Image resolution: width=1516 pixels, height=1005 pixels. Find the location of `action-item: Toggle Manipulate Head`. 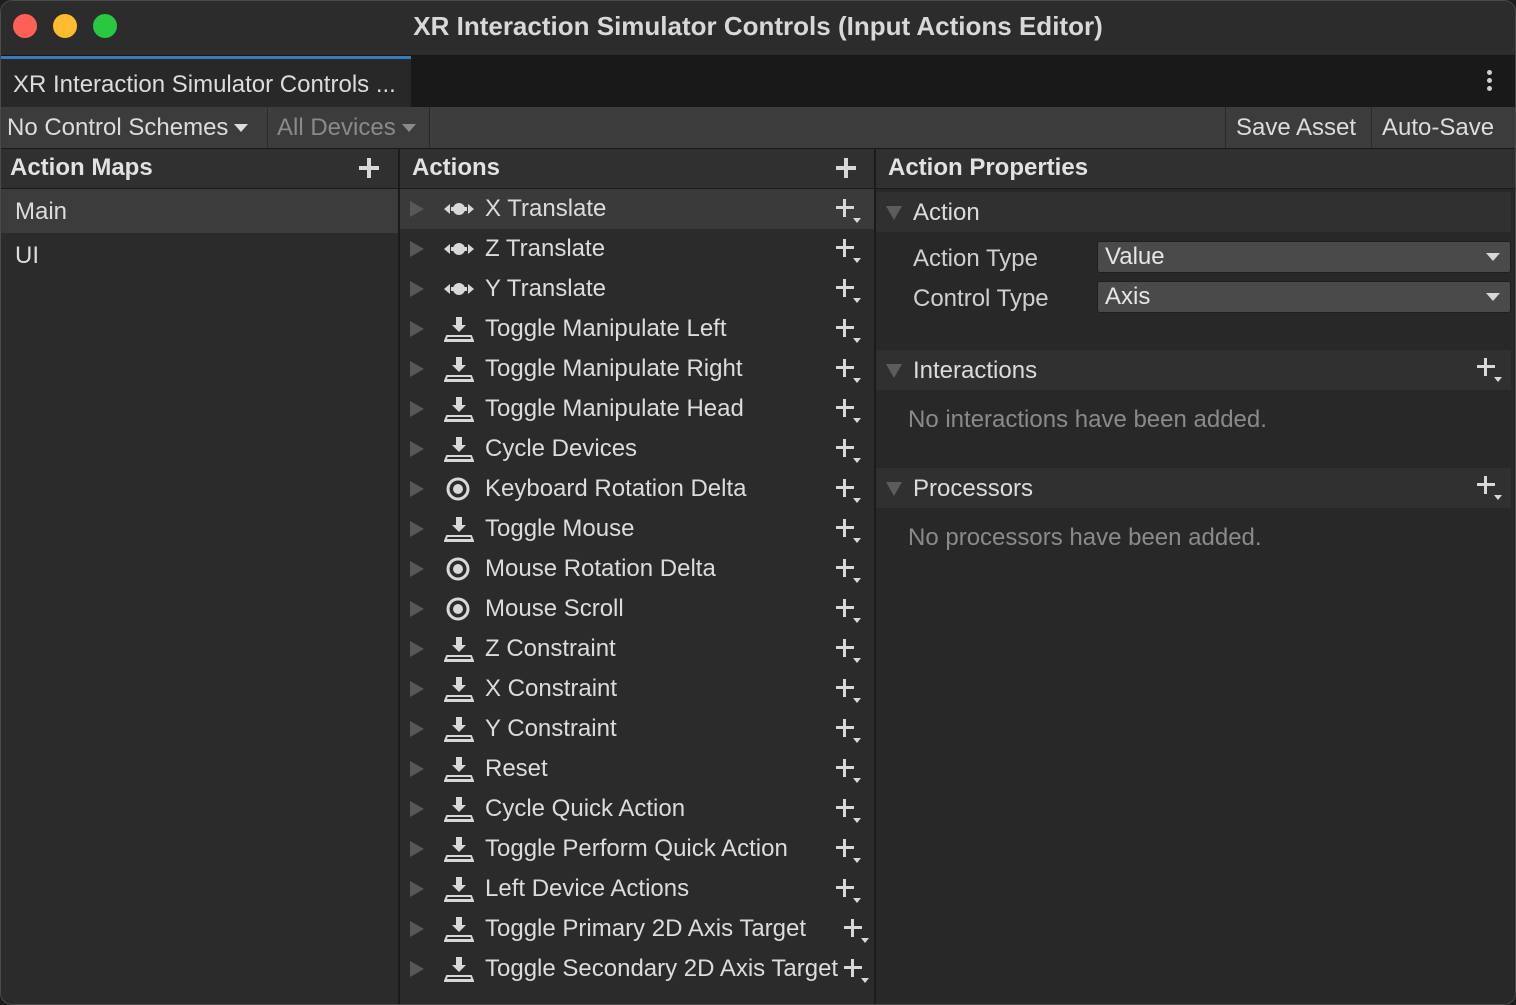

action-item: Toggle Manipulate Head is located at coordinates (637, 409).